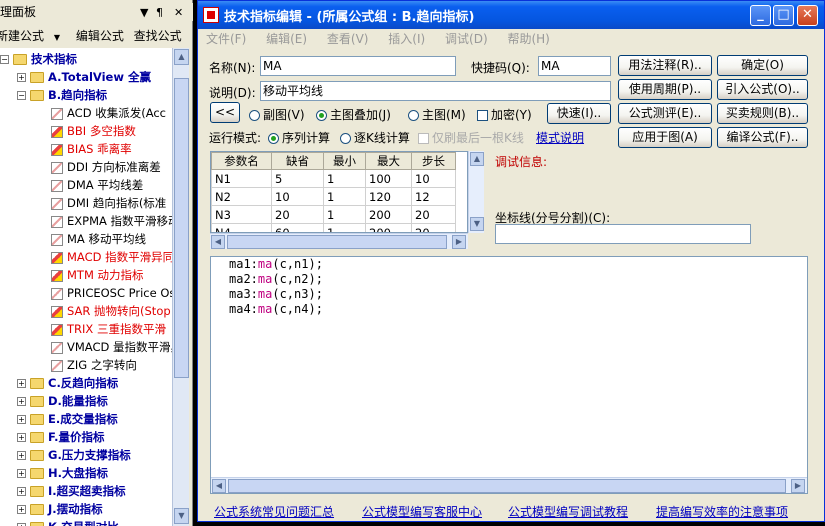 The image size is (825, 526). Describe the element at coordinates (762, 137) in the screenshot. I see `compile-formula-button: 编译公式(F)..` at that location.